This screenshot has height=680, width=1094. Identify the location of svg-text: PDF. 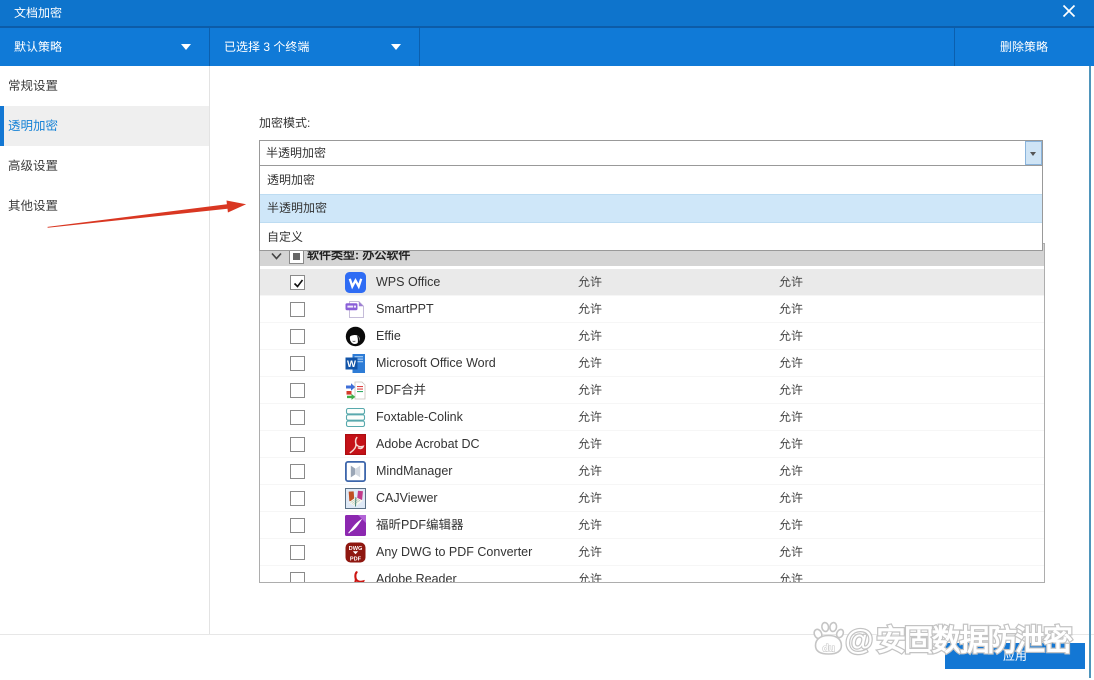
(356, 559).